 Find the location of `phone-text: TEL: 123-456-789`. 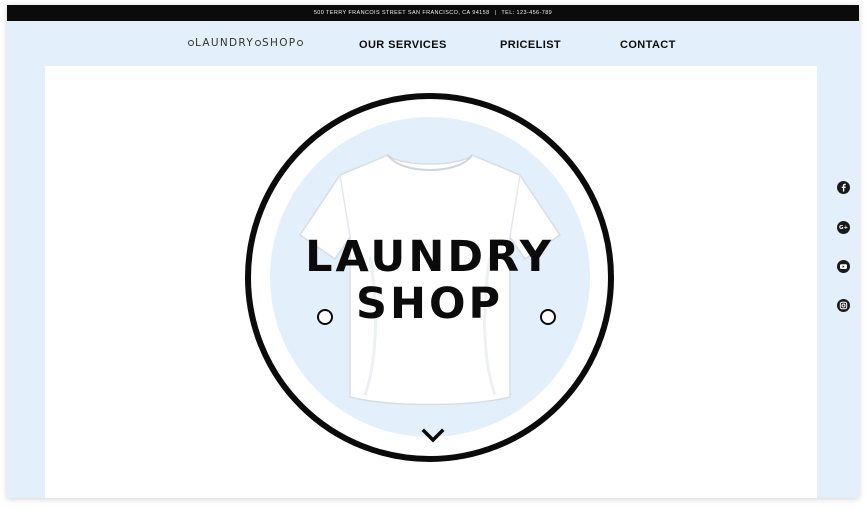

phone-text: TEL: 123-456-789 is located at coordinates (527, 13).